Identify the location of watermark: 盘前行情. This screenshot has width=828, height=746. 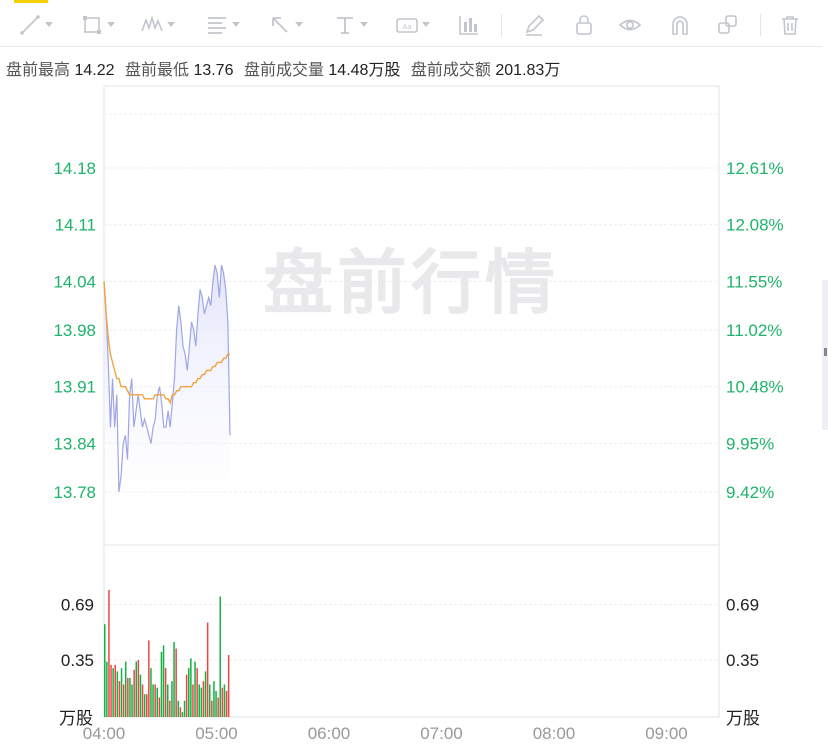
(411, 283).